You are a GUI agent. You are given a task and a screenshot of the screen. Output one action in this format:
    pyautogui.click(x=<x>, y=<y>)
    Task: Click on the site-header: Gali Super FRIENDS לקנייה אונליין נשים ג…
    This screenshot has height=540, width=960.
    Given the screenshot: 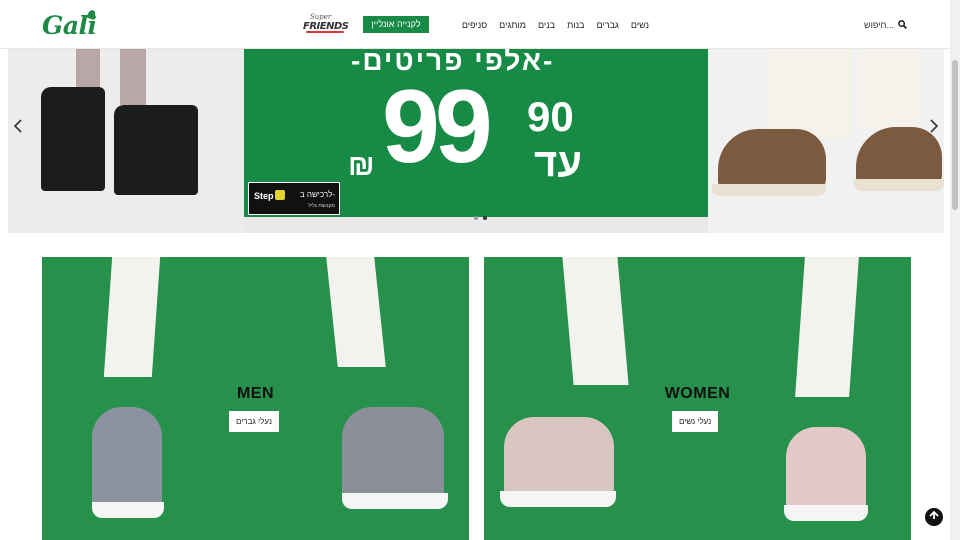 What is the action you would take?
    pyautogui.click(x=475, y=24)
    